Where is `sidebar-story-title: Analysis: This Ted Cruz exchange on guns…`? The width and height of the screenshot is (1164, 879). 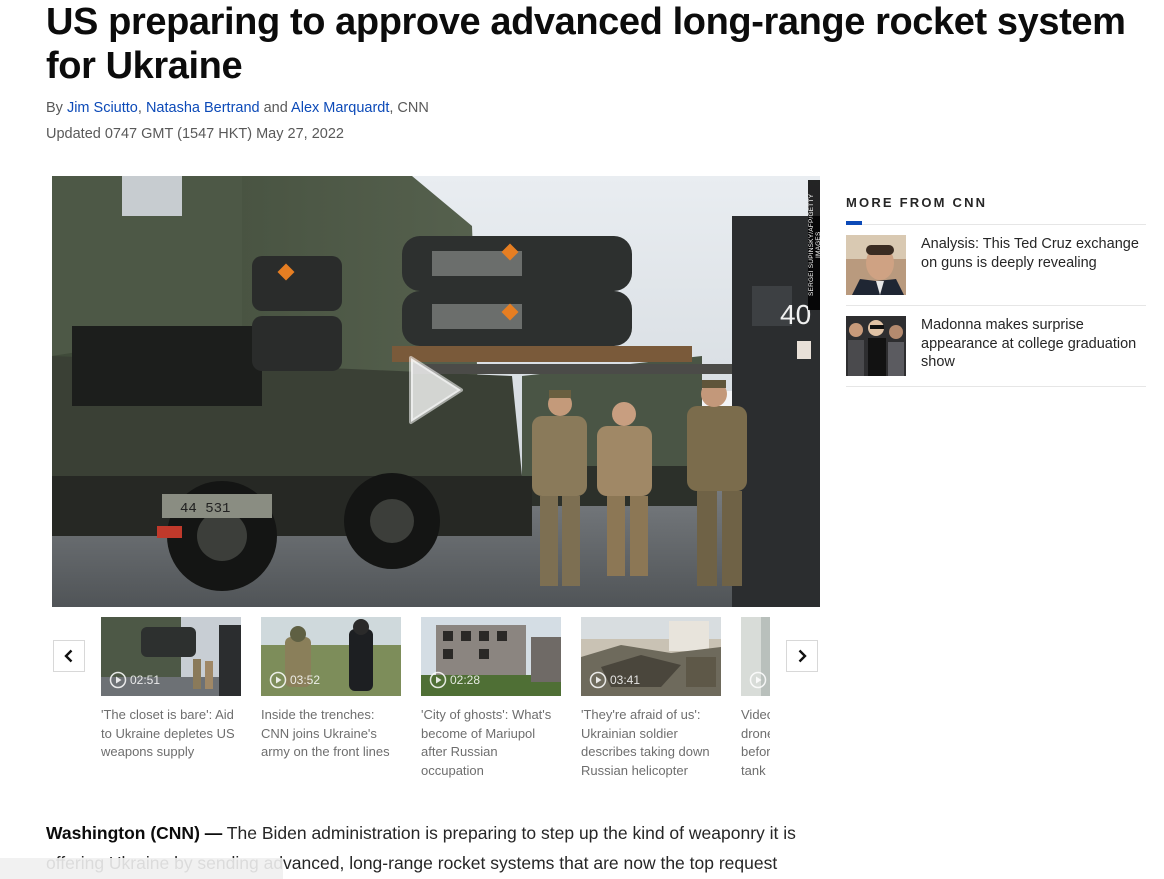
sidebar-story-title: Analysis: This Ted Cruz exchange on guns… is located at coordinates (1030, 253).